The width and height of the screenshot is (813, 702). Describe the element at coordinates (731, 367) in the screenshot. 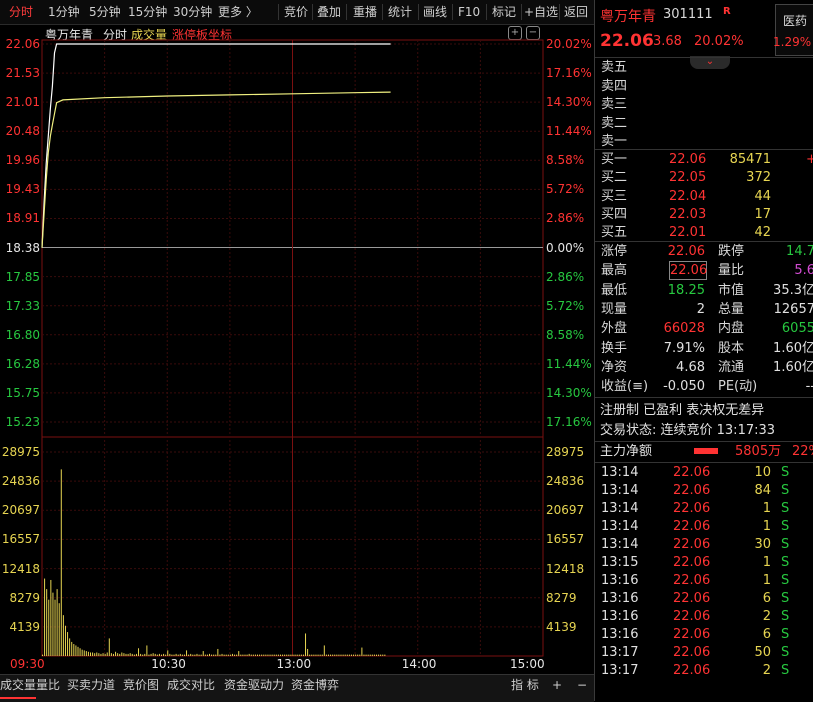

I see `stat-label: 流通` at that location.